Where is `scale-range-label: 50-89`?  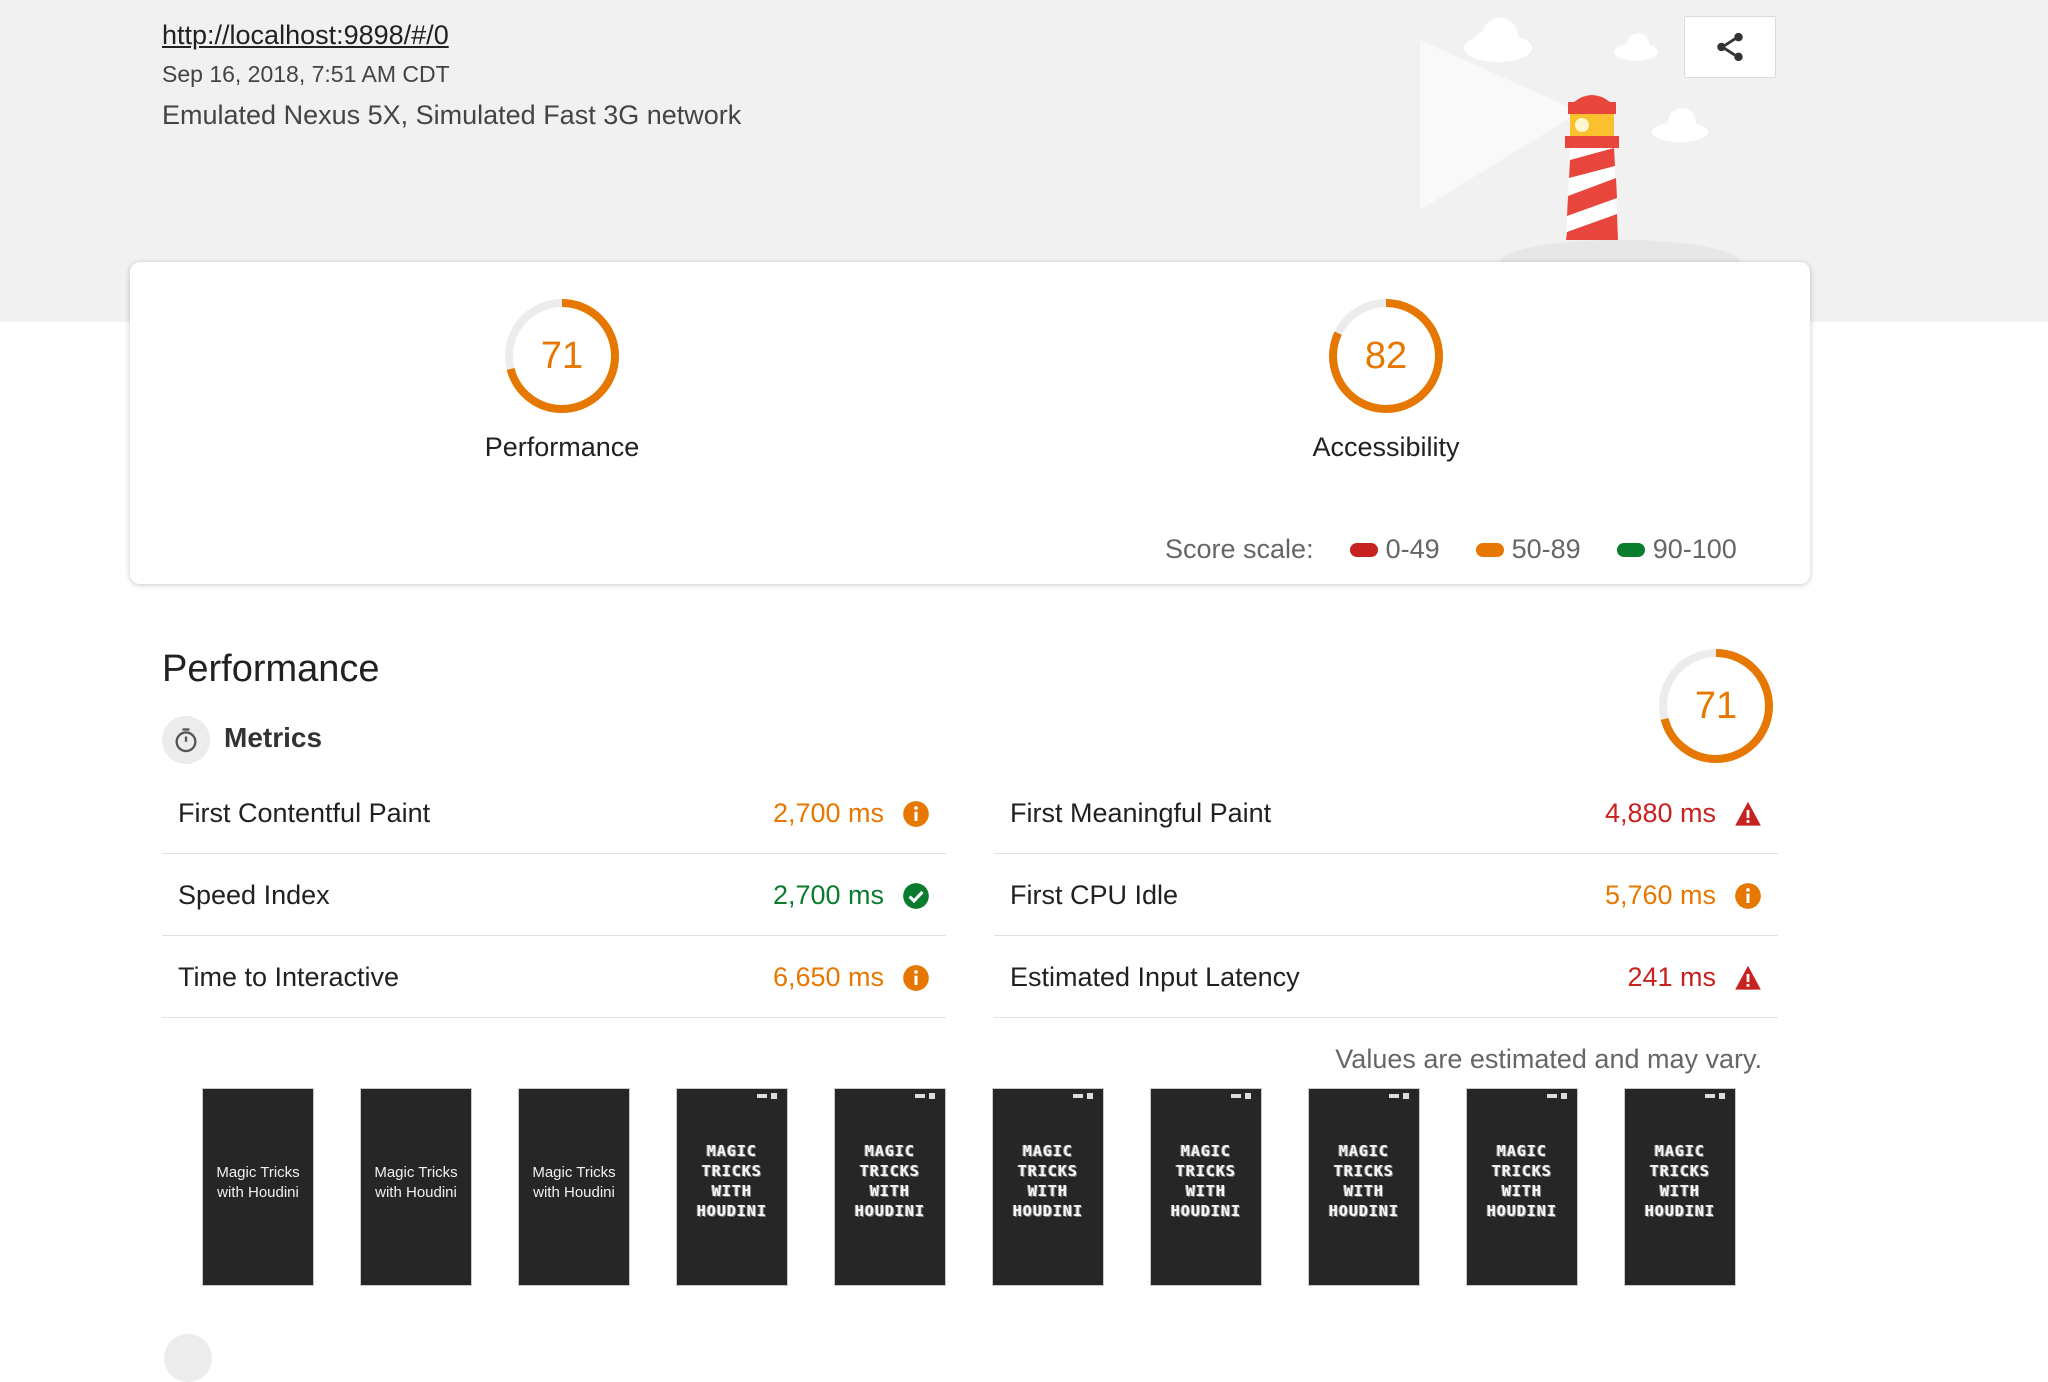
scale-range-label: 50-89 is located at coordinates (1546, 549).